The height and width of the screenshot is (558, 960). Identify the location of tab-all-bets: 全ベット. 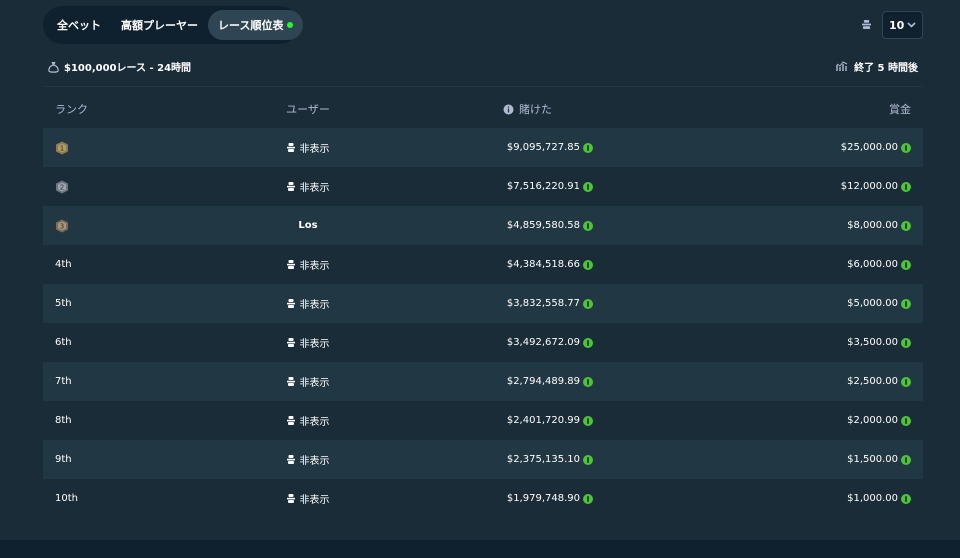
(79, 25).